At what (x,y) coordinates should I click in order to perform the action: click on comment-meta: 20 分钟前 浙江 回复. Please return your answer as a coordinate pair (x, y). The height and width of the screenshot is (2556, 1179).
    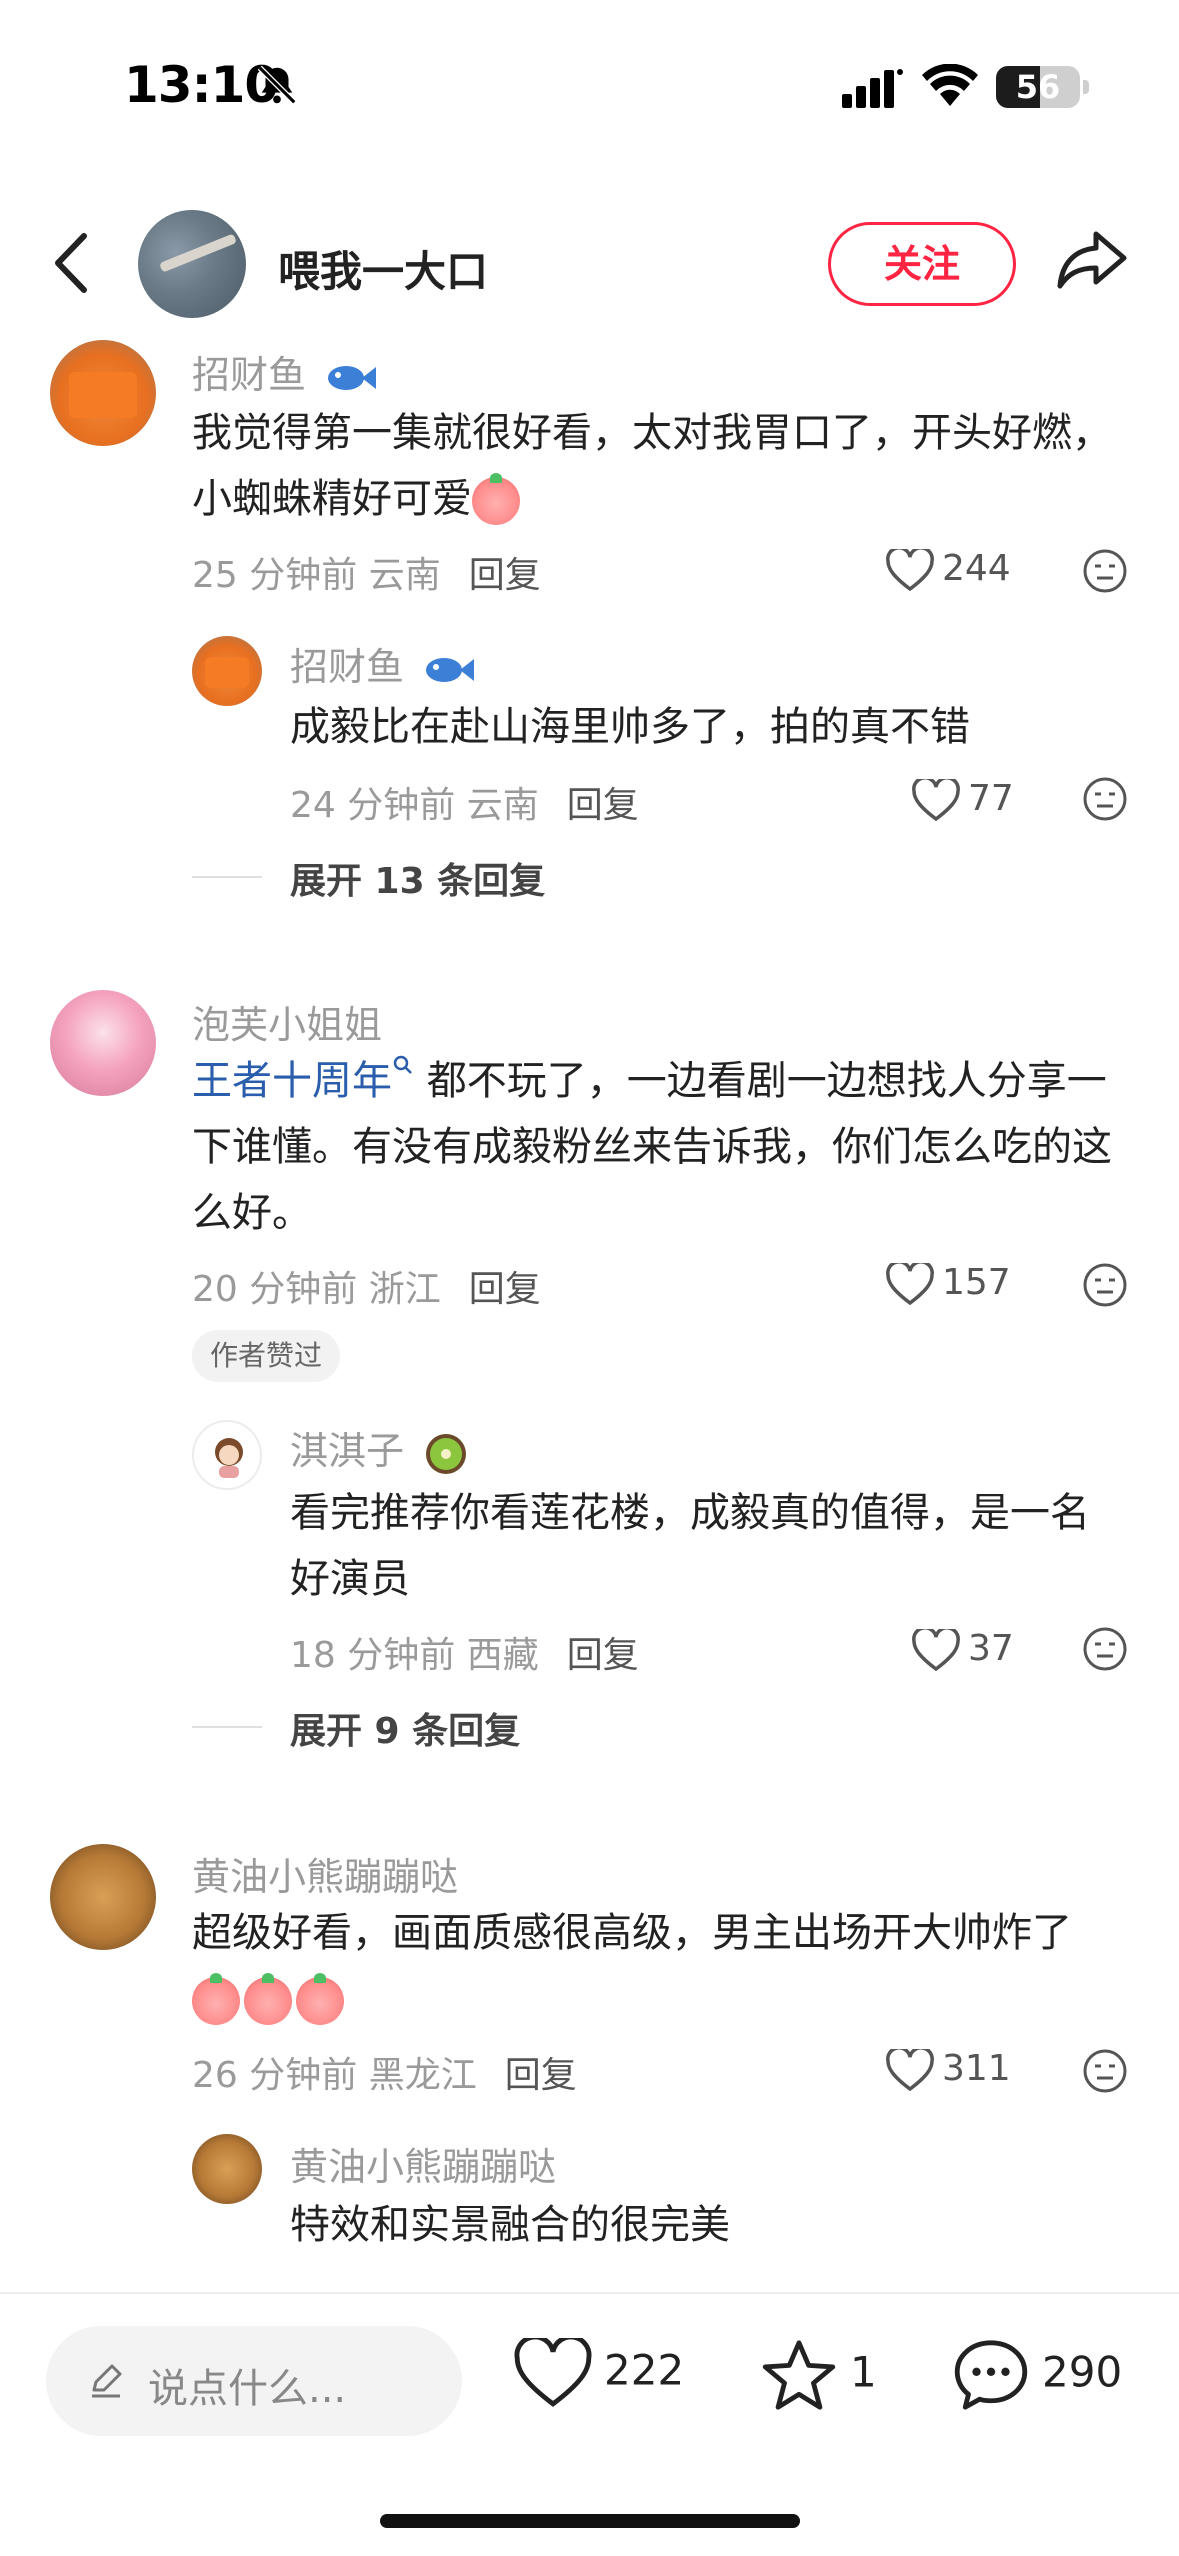
    Looking at the image, I should click on (366, 1289).